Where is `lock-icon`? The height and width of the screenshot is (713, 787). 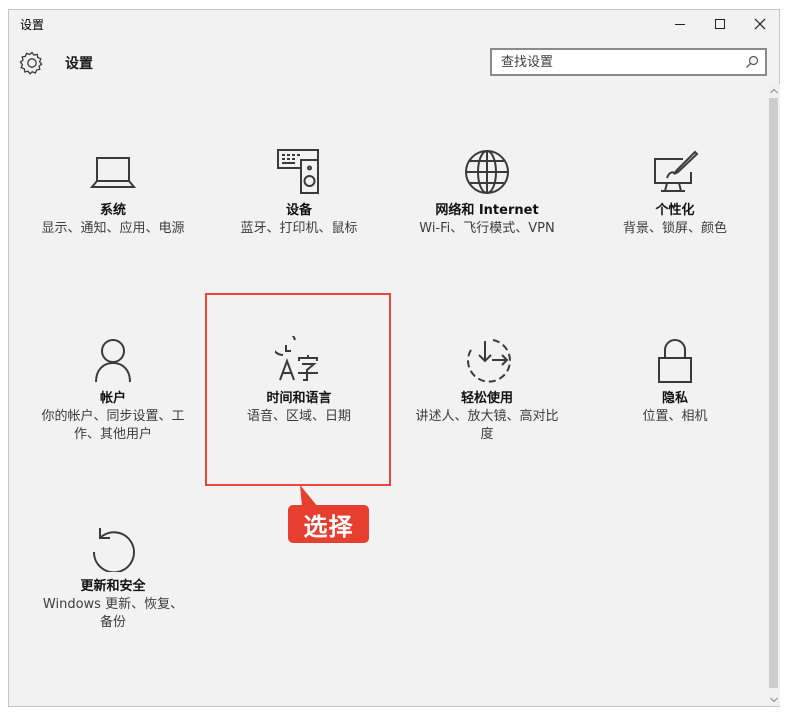
lock-icon is located at coordinates (675, 361).